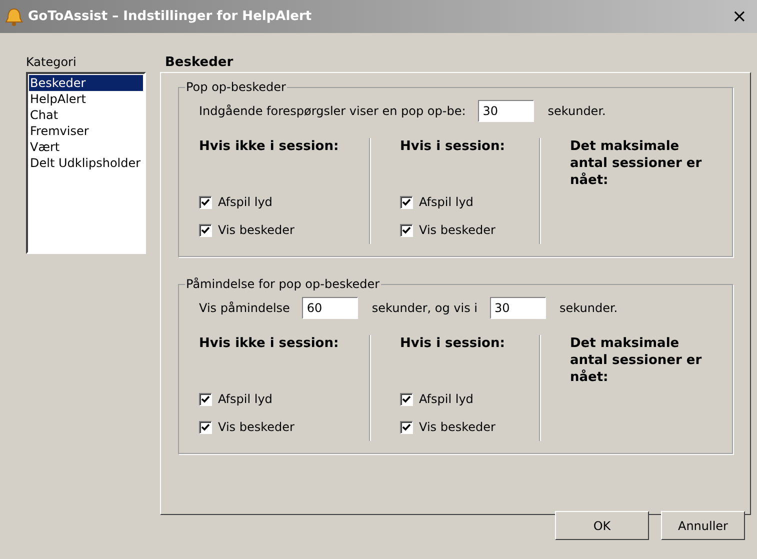  I want to click on setting-text: sekunder, og vis i, so click(425, 308).